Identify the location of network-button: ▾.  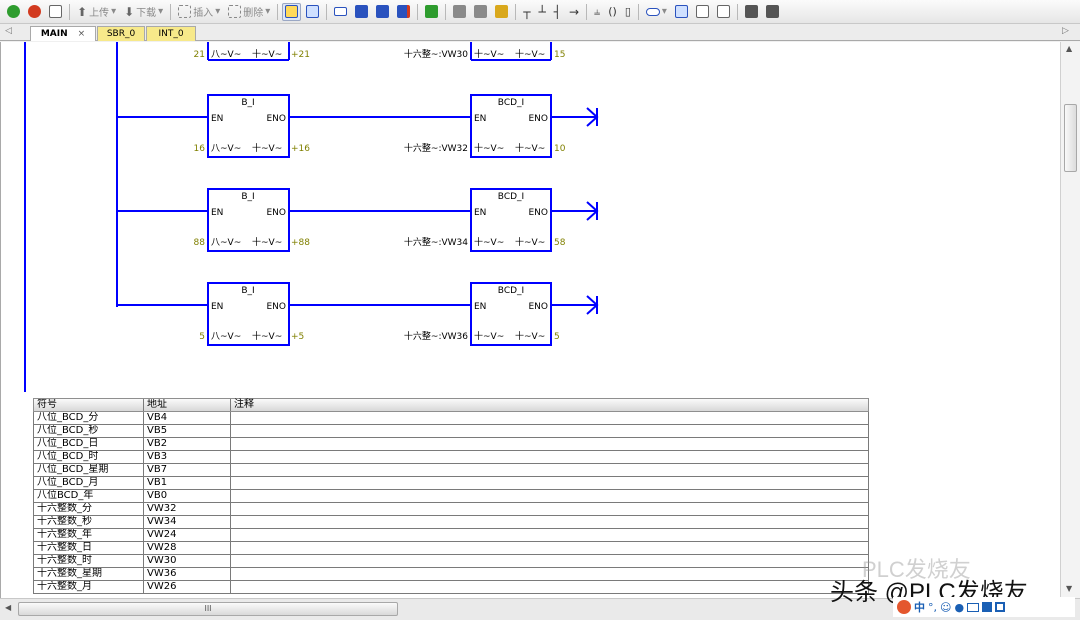
(656, 12).